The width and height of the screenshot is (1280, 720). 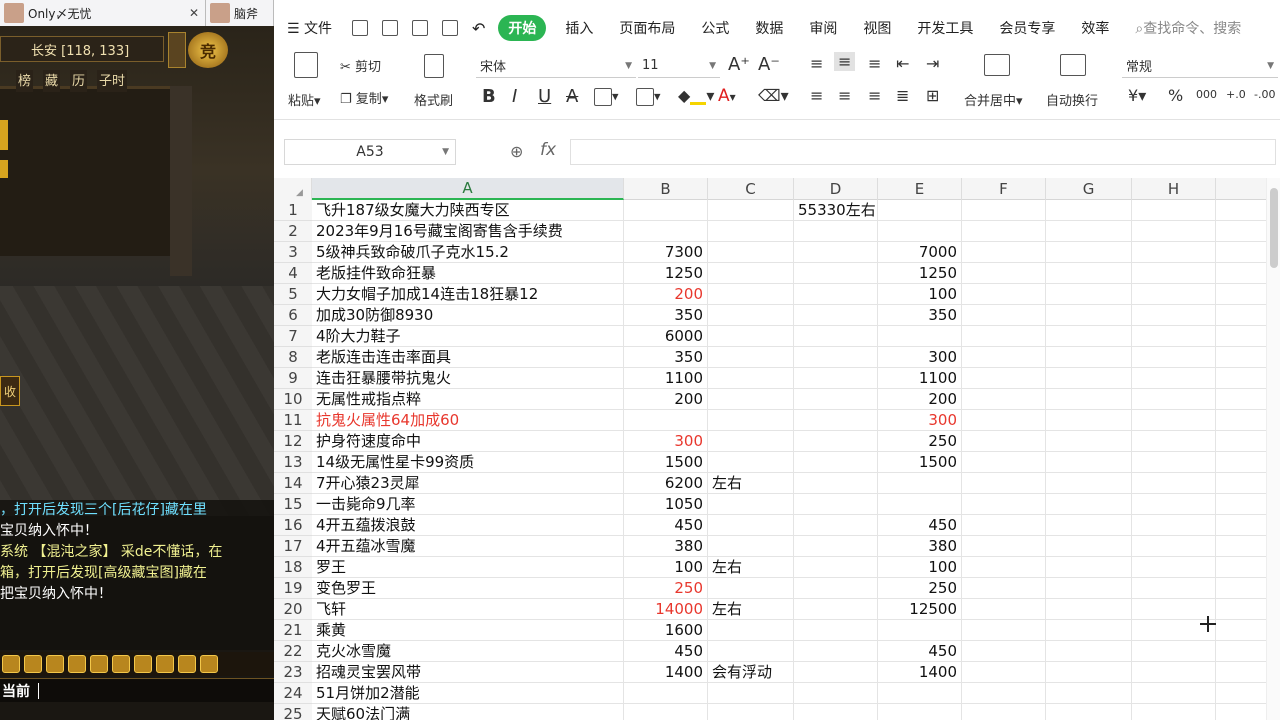 I want to click on font-color-icon: A▾, so click(x=727, y=96).